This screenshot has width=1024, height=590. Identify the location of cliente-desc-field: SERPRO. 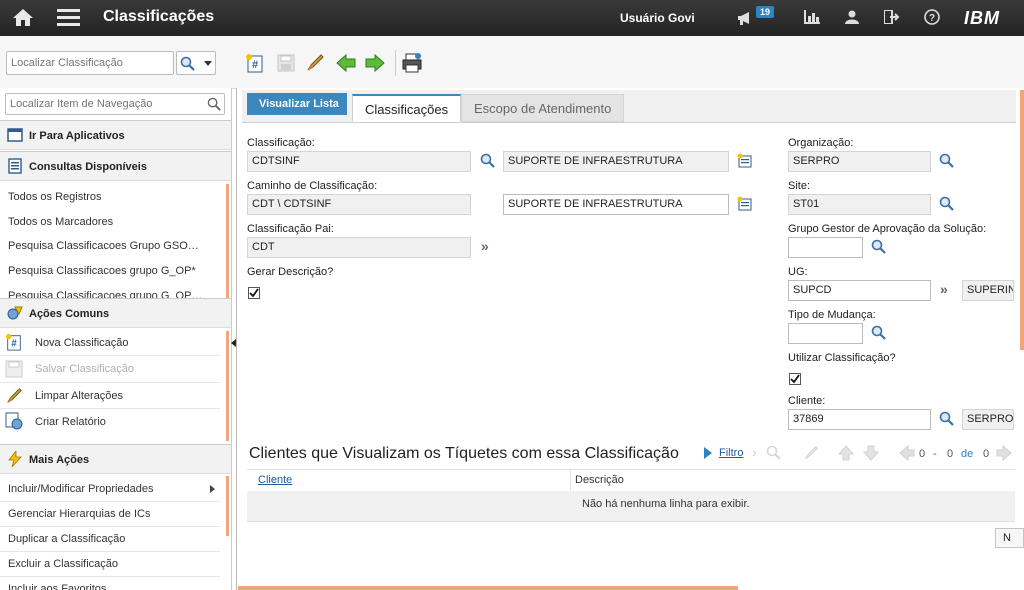
(988, 419).